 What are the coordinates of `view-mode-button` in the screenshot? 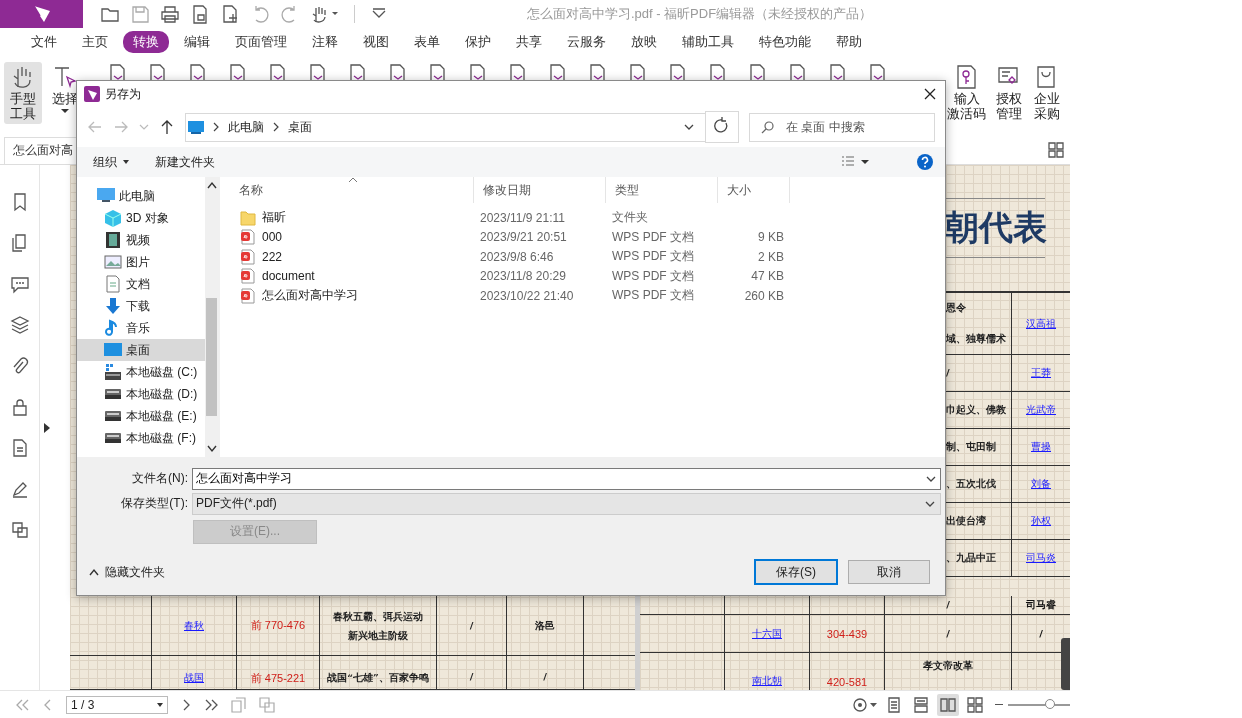 It's located at (948, 704).